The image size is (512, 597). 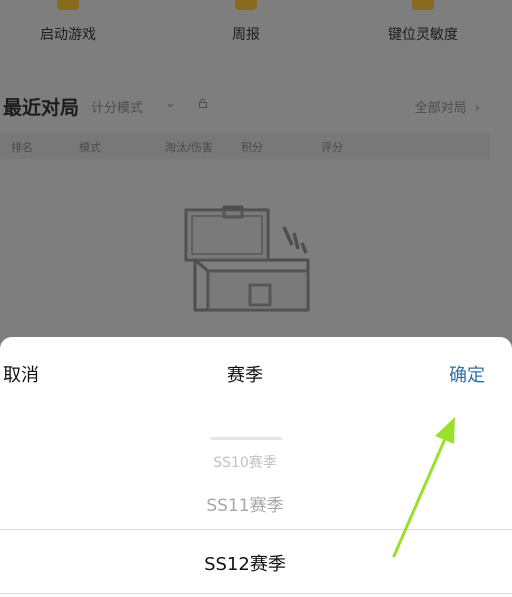 What do you see at coordinates (203, 103) in the screenshot?
I see `lock-icon` at bounding box center [203, 103].